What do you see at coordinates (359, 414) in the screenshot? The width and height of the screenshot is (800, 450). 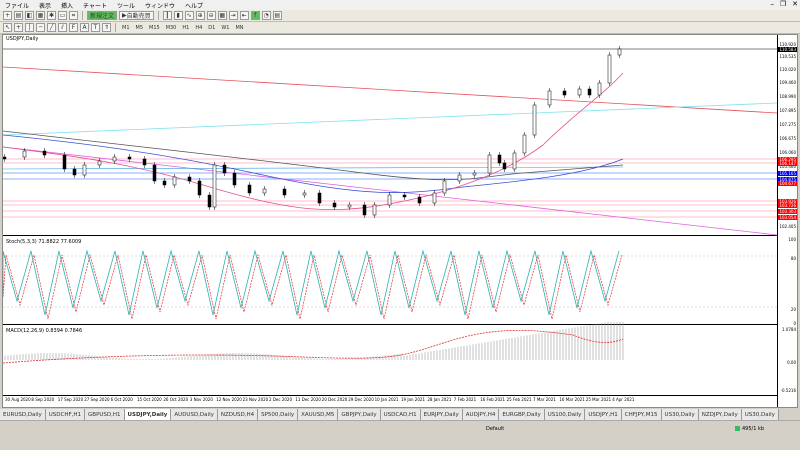 I see `chart-tab: GBPJPY,Daily` at bounding box center [359, 414].